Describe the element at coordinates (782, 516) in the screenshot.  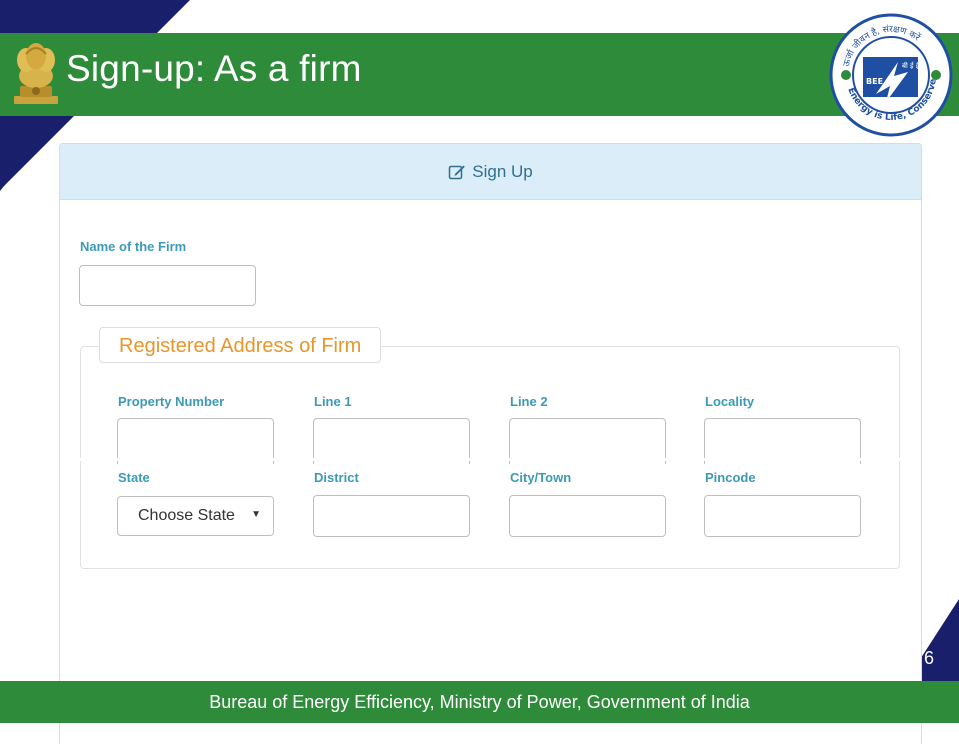
I see `pincode-input` at that location.